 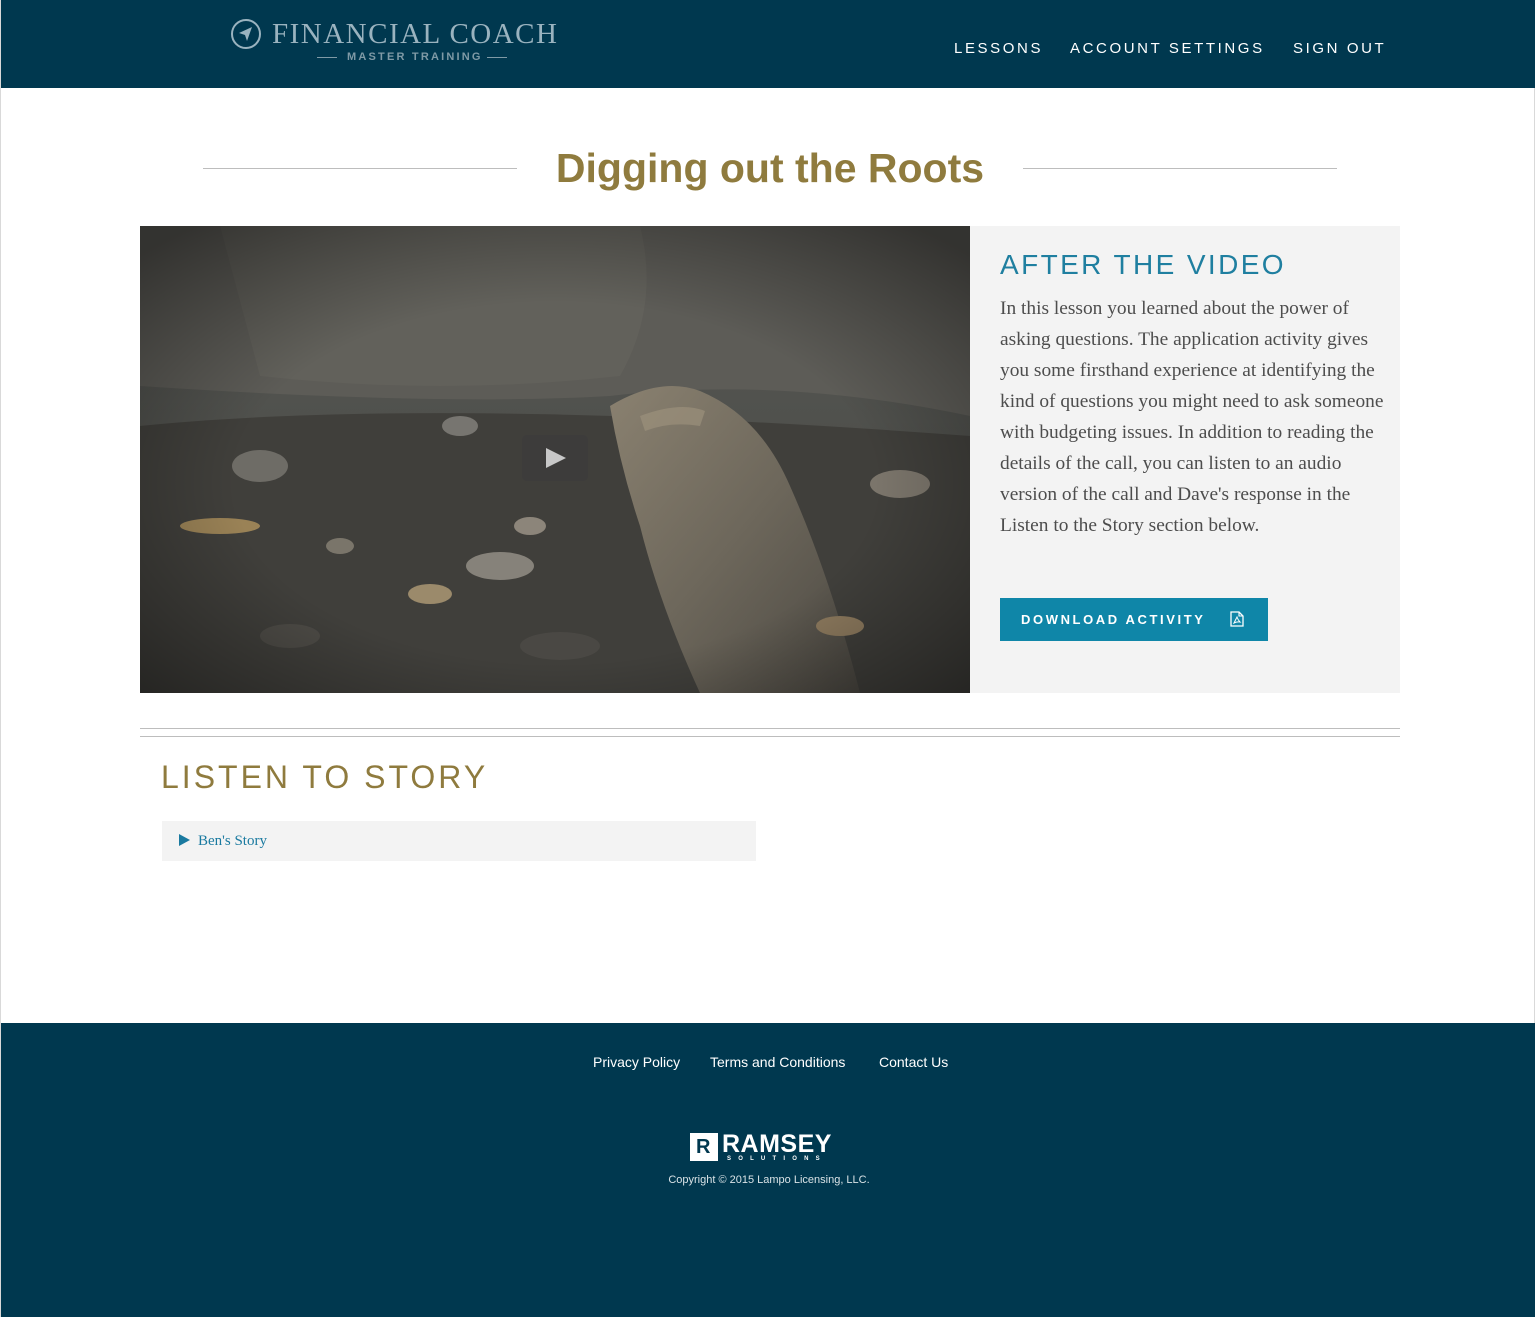 What do you see at coordinates (325, 777) in the screenshot?
I see `listen-to-story-heading: LISTEN TO STORY` at bounding box center [325, 777].